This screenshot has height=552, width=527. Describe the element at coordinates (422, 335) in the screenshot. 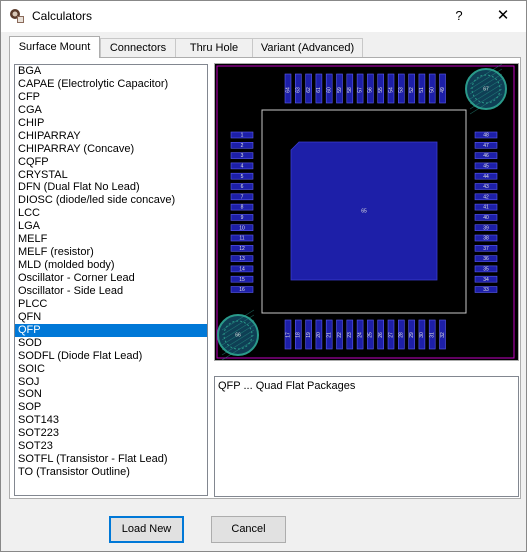

I see `bottom-pad-label: 30` at that location.